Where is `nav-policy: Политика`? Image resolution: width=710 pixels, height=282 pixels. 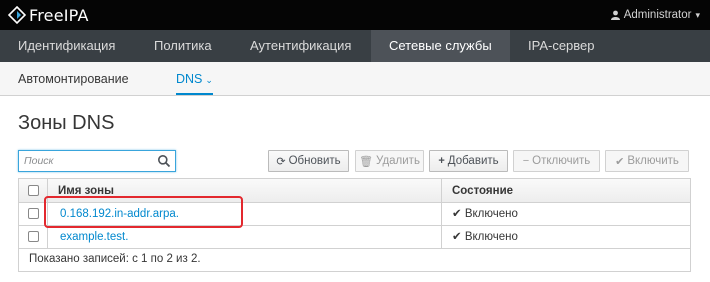
nav-policy: Политика is located at coordinates (183, 46).